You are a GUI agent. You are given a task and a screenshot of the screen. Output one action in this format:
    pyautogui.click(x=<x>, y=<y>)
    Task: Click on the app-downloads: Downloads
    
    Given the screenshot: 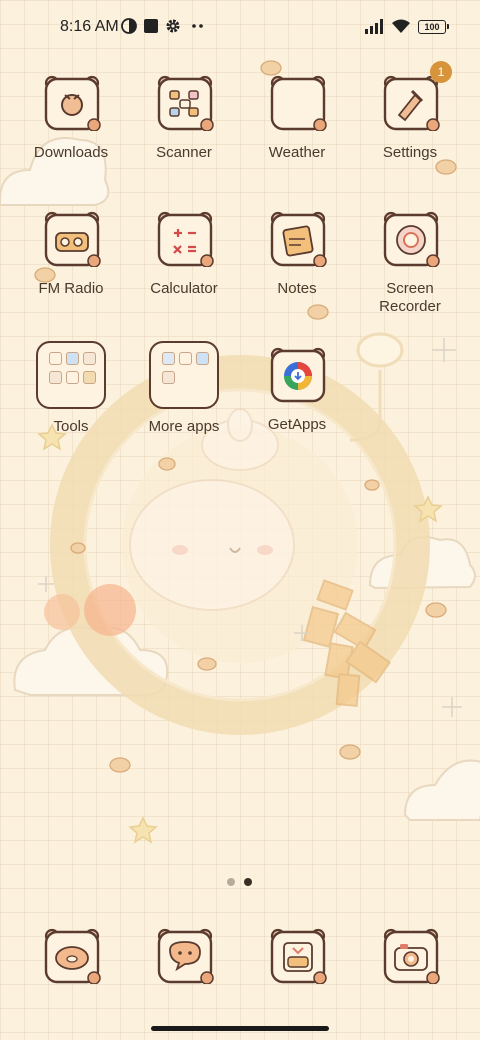 What is the action you would take?
    pyautogui.click(x=71, y=130)
    